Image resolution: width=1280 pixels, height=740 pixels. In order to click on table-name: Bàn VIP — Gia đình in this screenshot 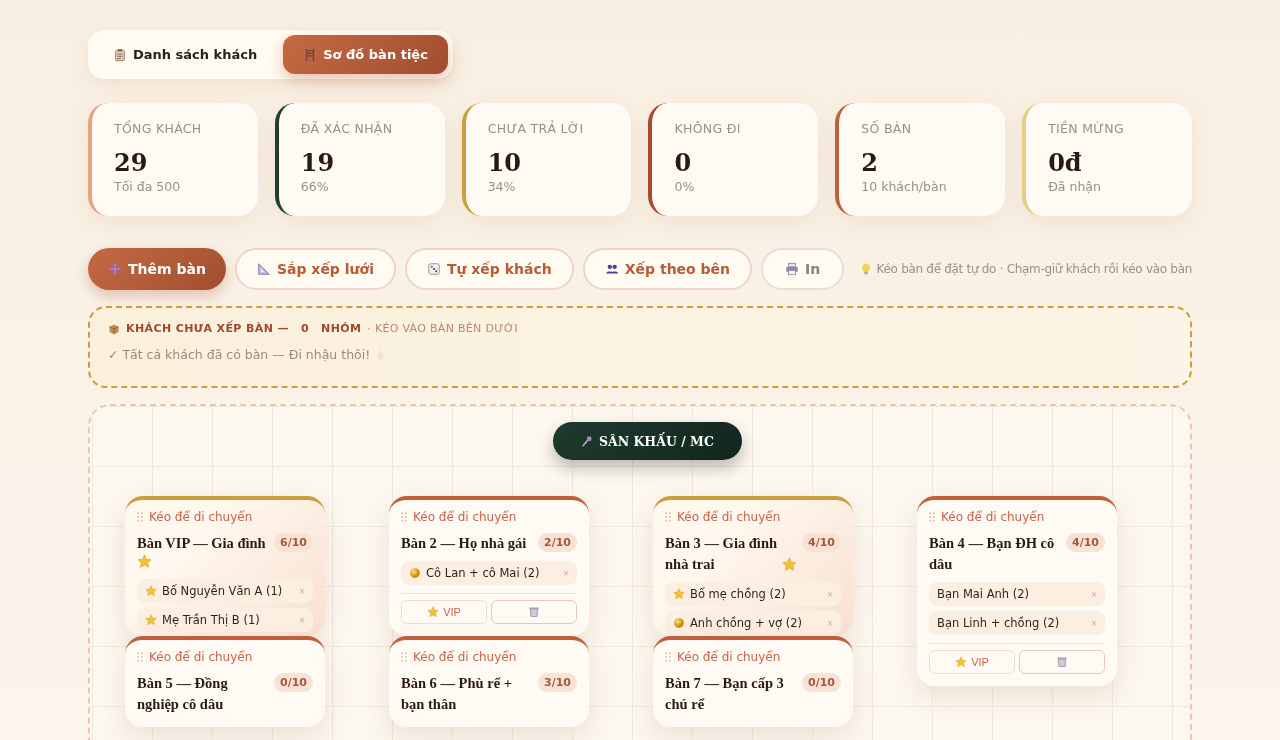, I will do `click(201, 543)`.